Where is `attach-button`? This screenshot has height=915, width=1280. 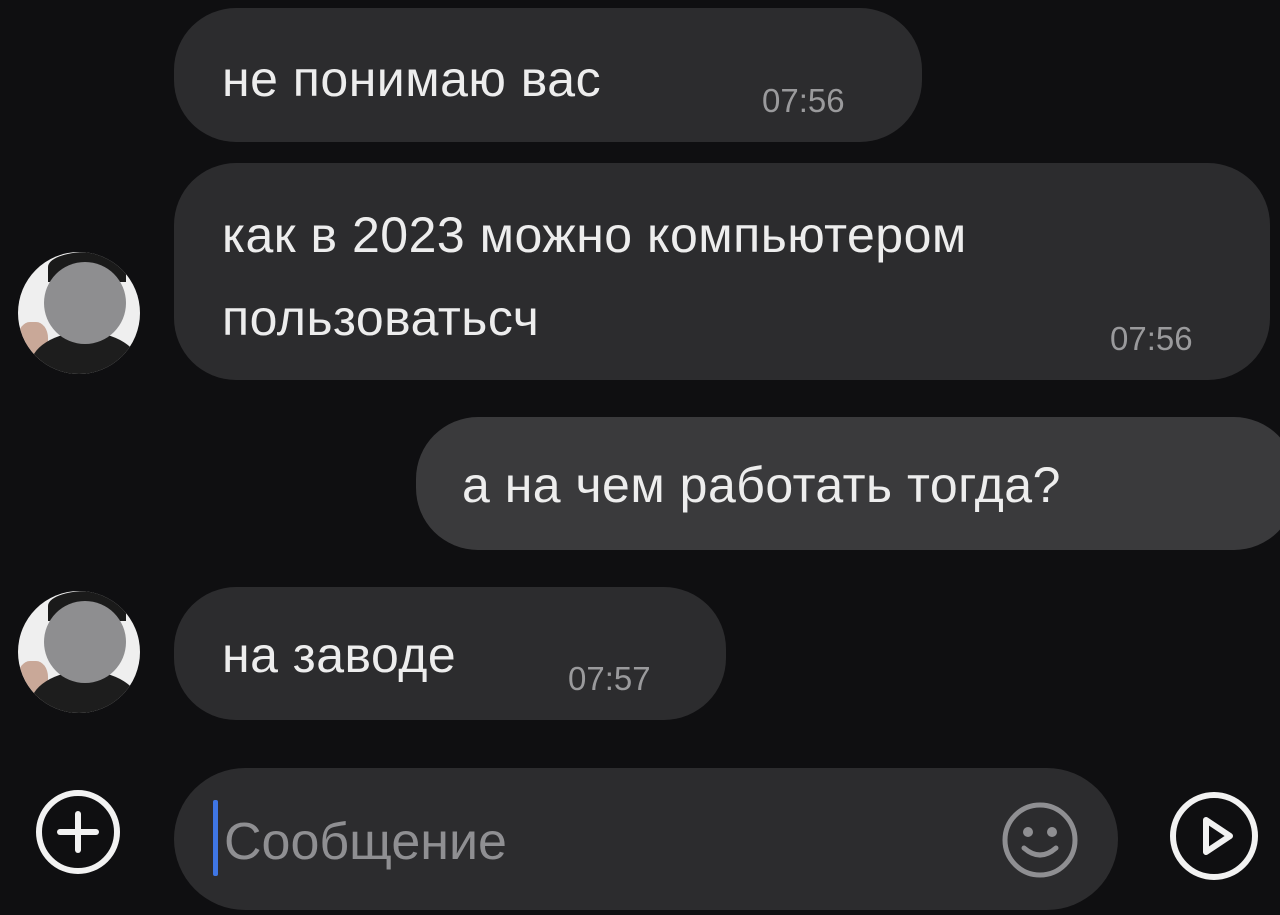 attach-button is located at coordinates (78, 832).